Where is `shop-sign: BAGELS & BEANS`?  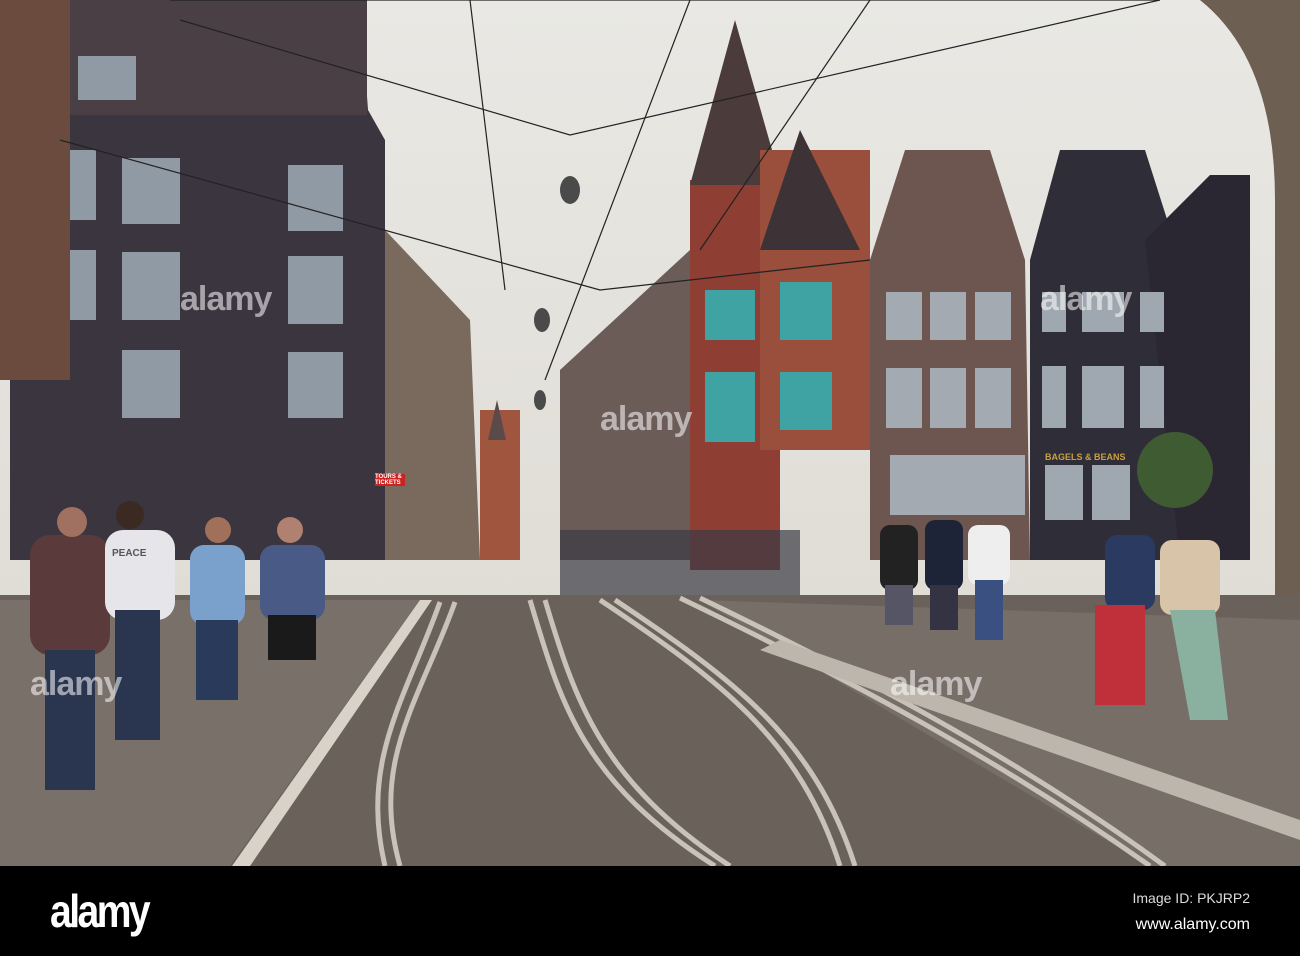 shop-sign: BAGELS & BEANS is located at coordinates (1085, 457).